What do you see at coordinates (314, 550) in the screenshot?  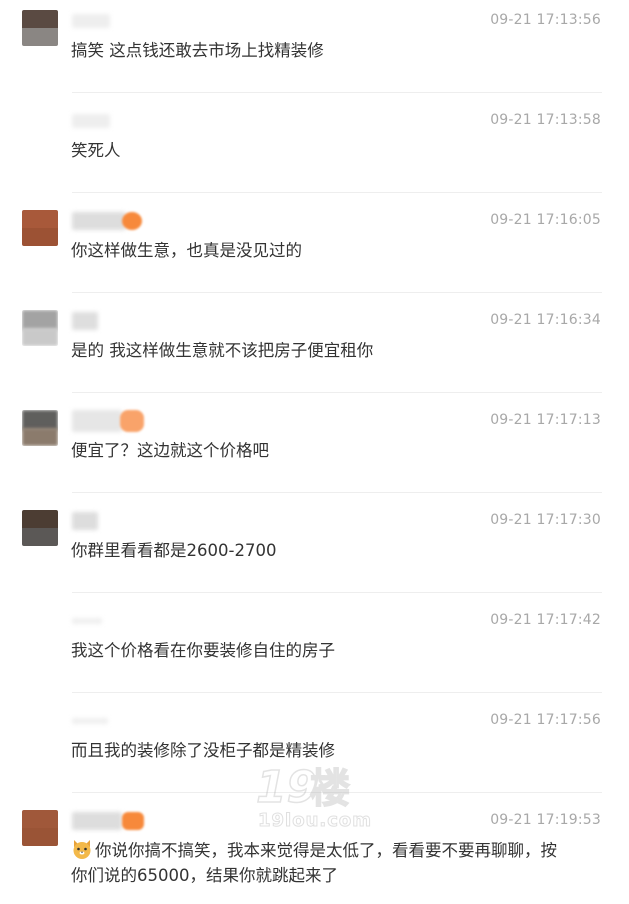 I see `chat-message: 09-21 17:17:30 你群里看看都是2600-2700` at bounding box center [314, 550].